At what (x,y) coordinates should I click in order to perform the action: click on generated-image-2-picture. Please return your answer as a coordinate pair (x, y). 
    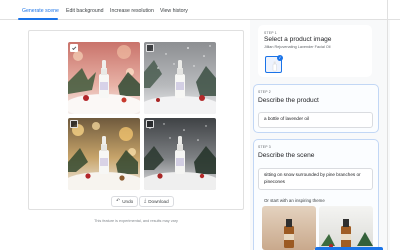
    Looking at the image, I should click on (180, 78).